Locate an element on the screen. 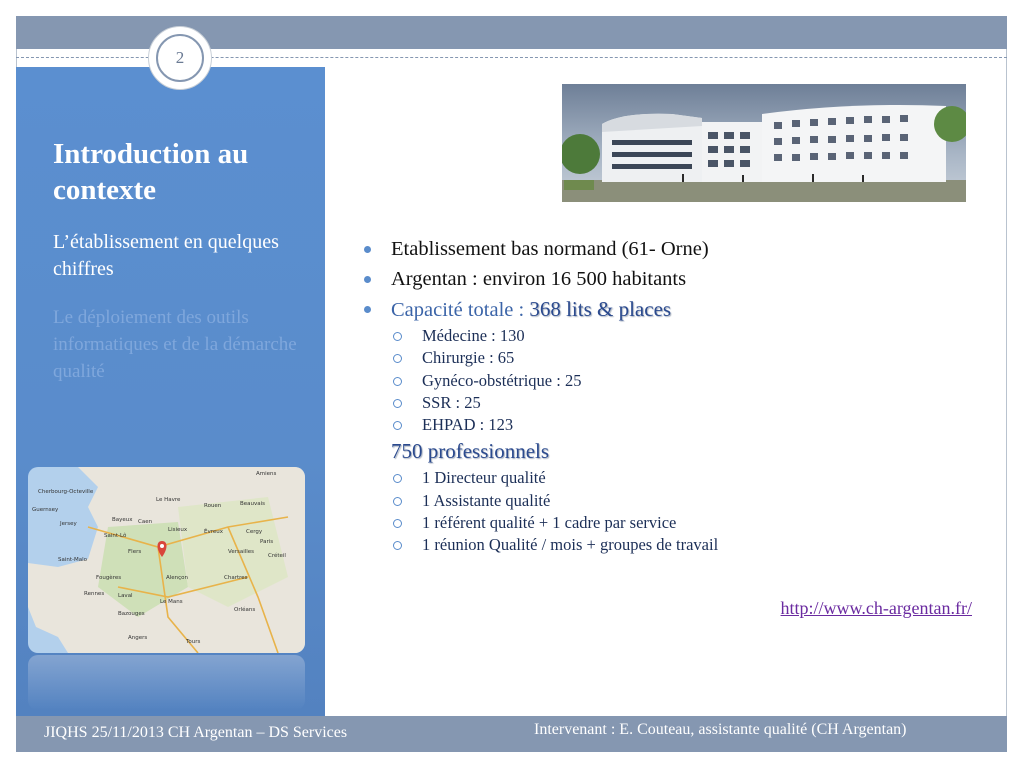 The width and height of the screenshot is (1024, 768). bullet-argentan: Argentan : environ 16 500 habitants is located at coordinates (672, 279).